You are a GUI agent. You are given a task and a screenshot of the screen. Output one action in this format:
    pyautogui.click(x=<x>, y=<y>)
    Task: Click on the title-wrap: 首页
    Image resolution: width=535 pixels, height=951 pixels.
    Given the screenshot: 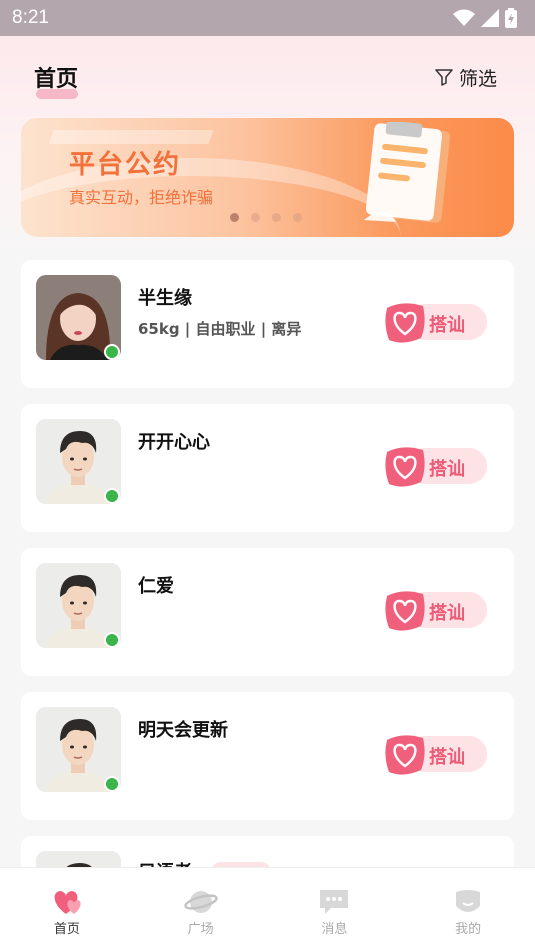 What is the action you would take?
    pyautogui.click(x=56, y=80)
    